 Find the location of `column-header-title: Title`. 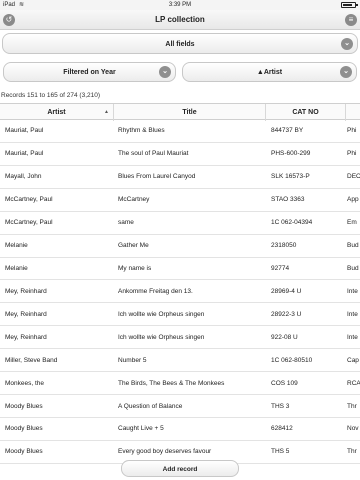

column-header-title: Title is located at coordinates (190, 112).